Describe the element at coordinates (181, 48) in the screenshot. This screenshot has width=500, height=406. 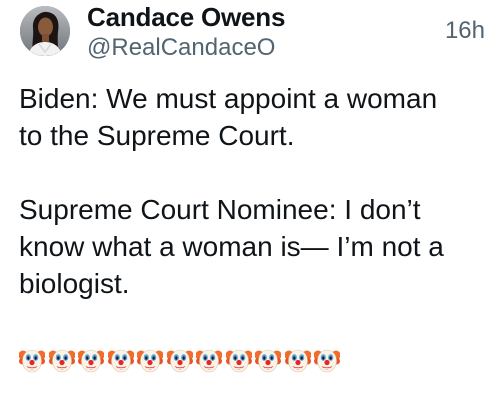
I see `author-handle: @RealCandaceO` at that location.